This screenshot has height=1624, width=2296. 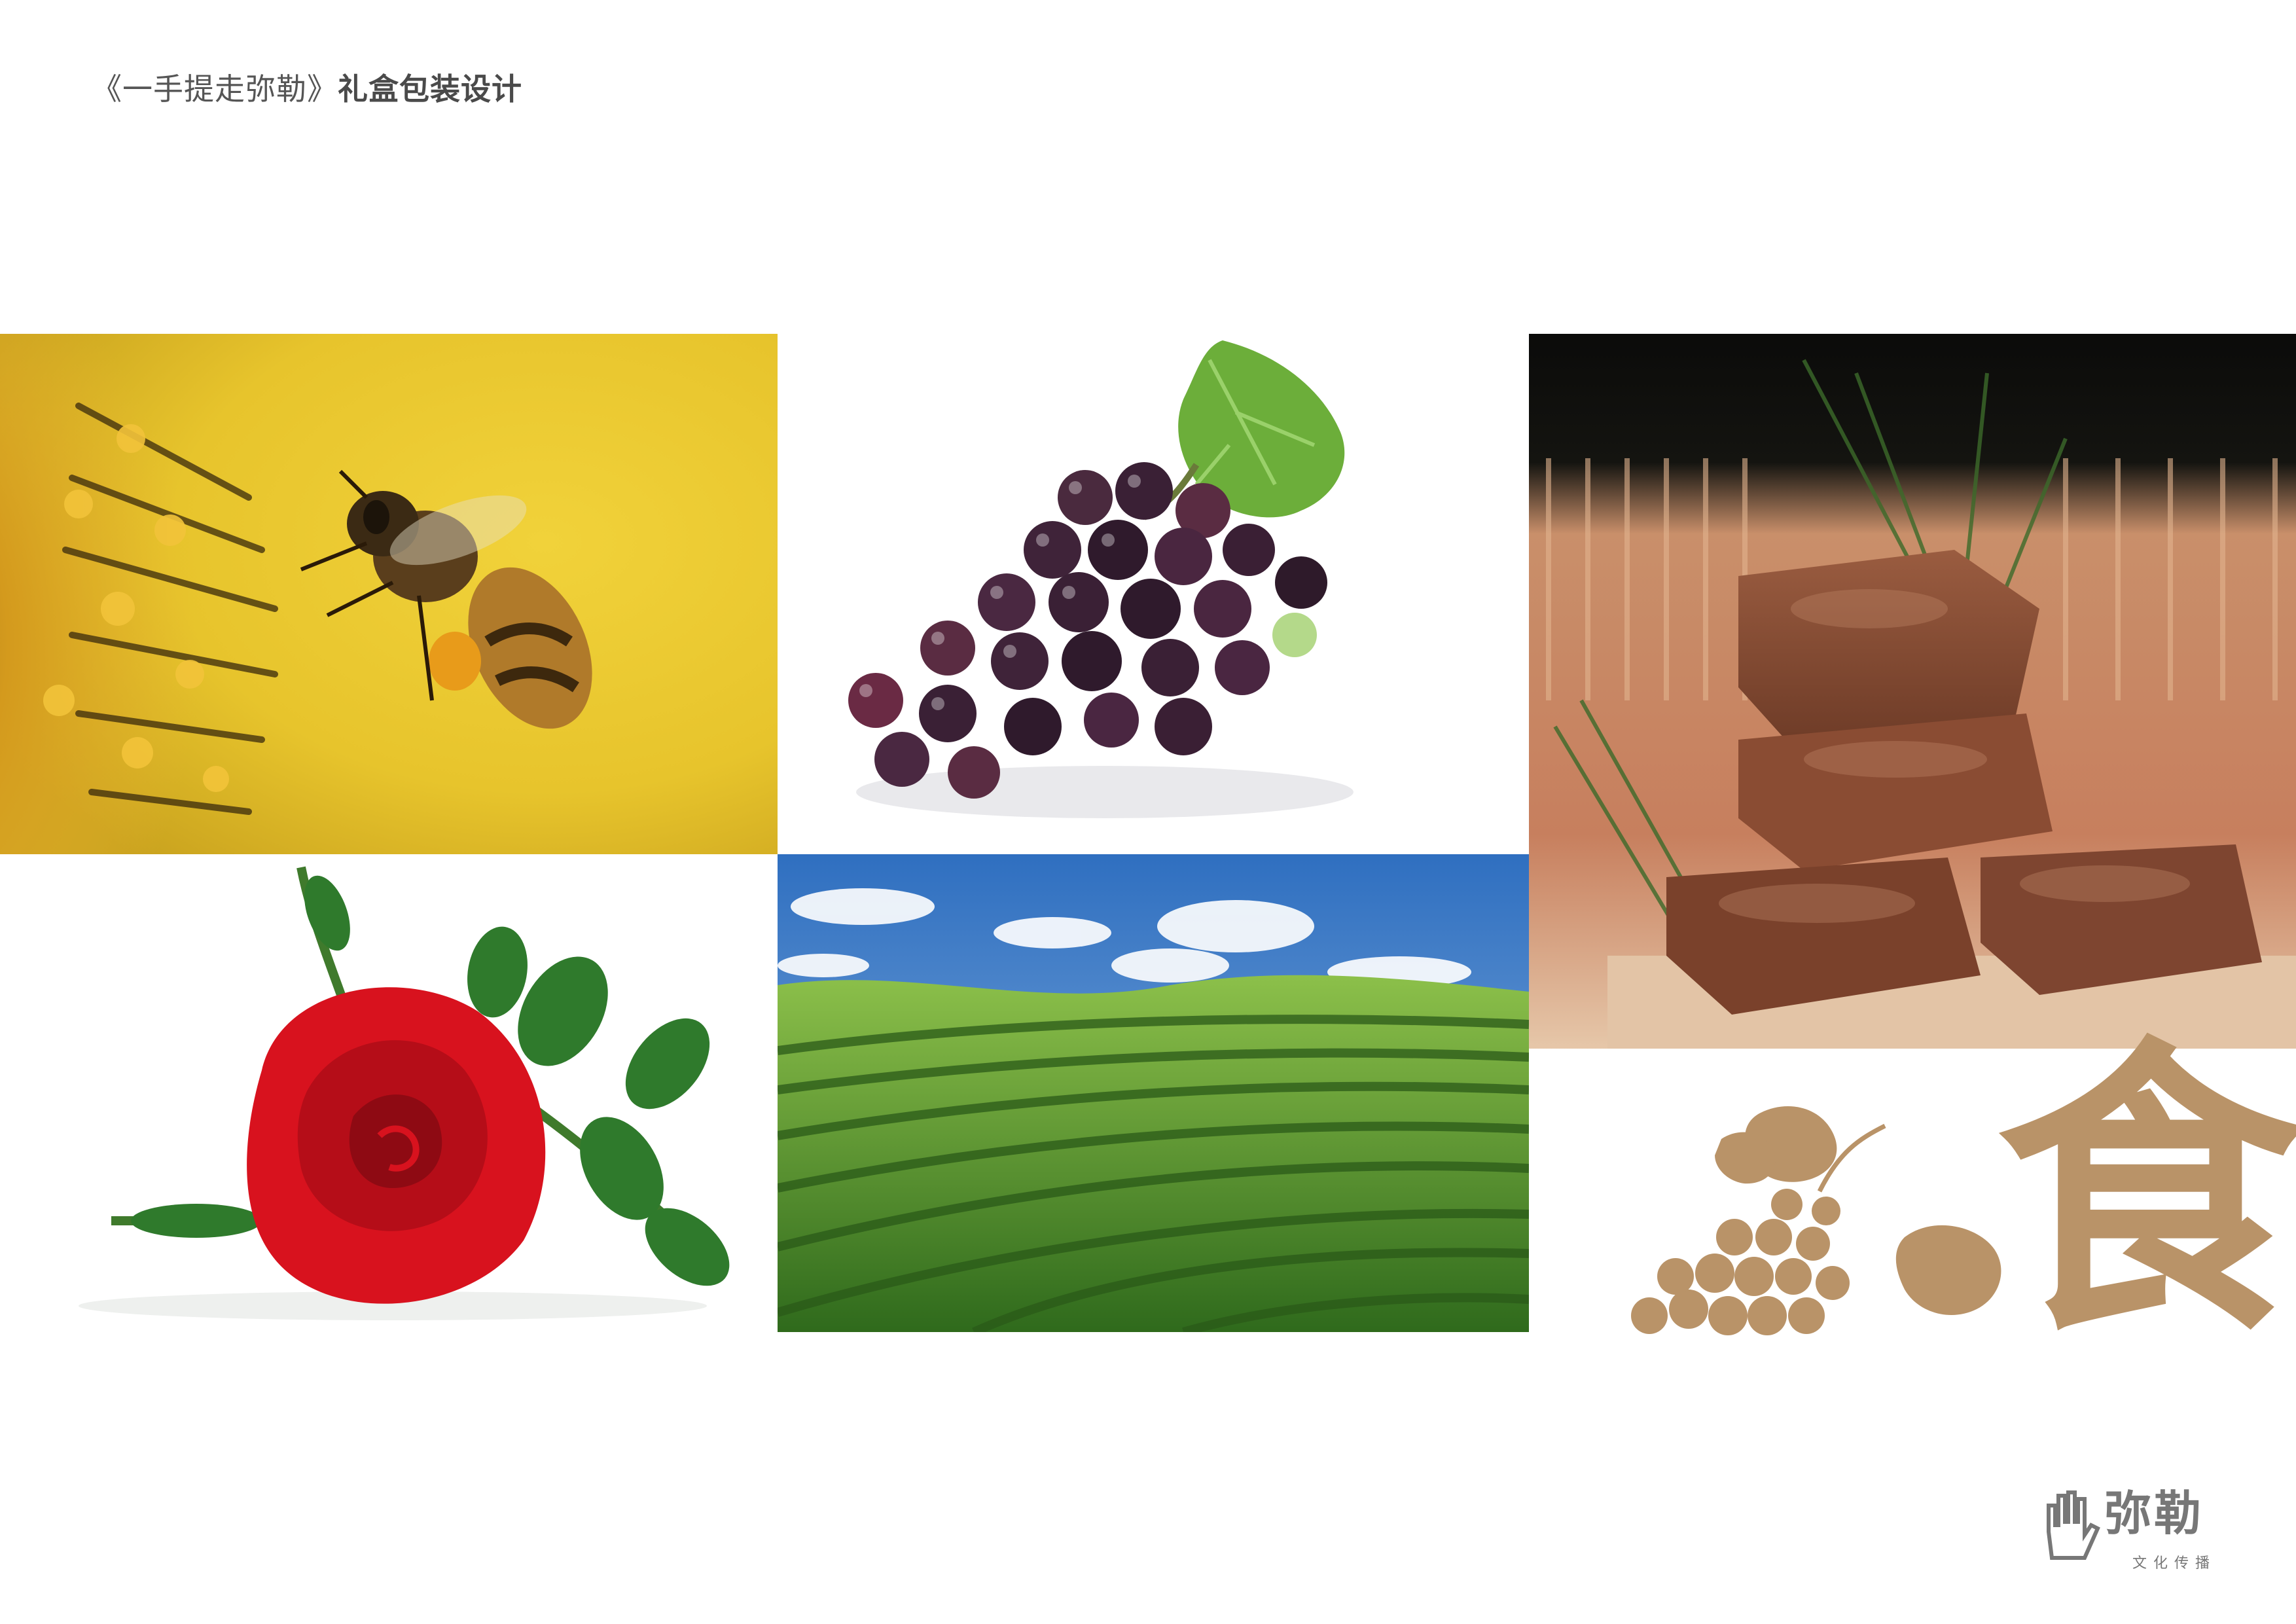 I want to click on rose-photo, so click(x=389, y=1093).